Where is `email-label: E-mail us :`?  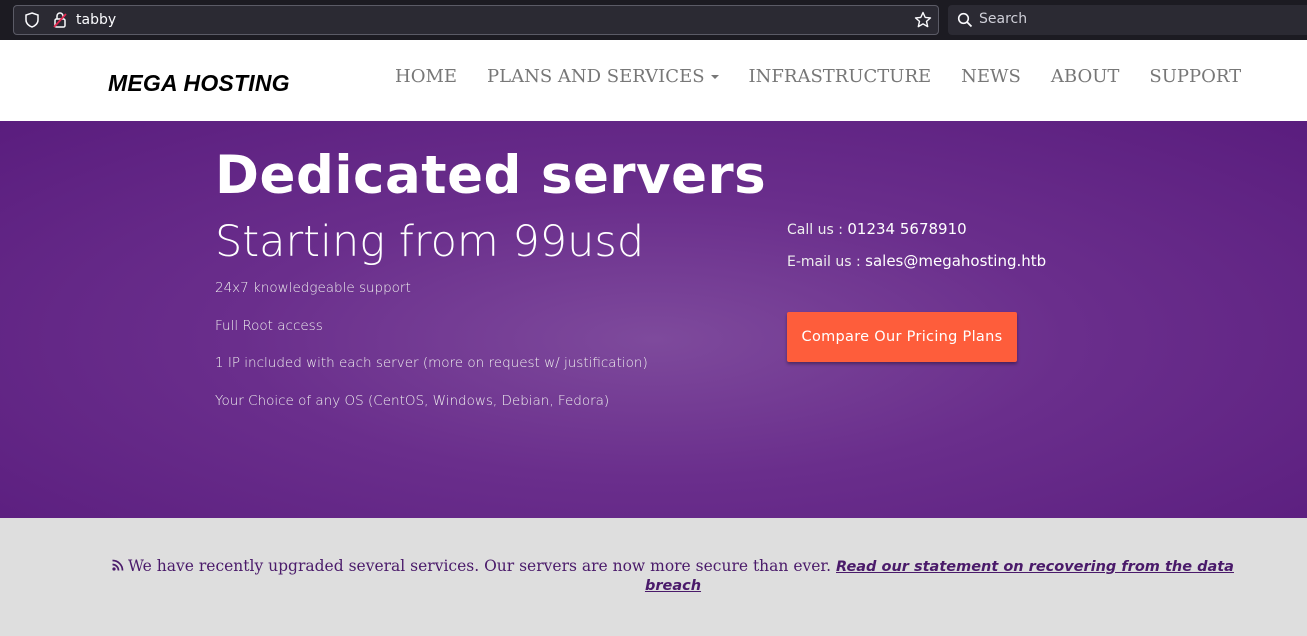 email-label: E-mail us : is located at coordinates (826, 262).